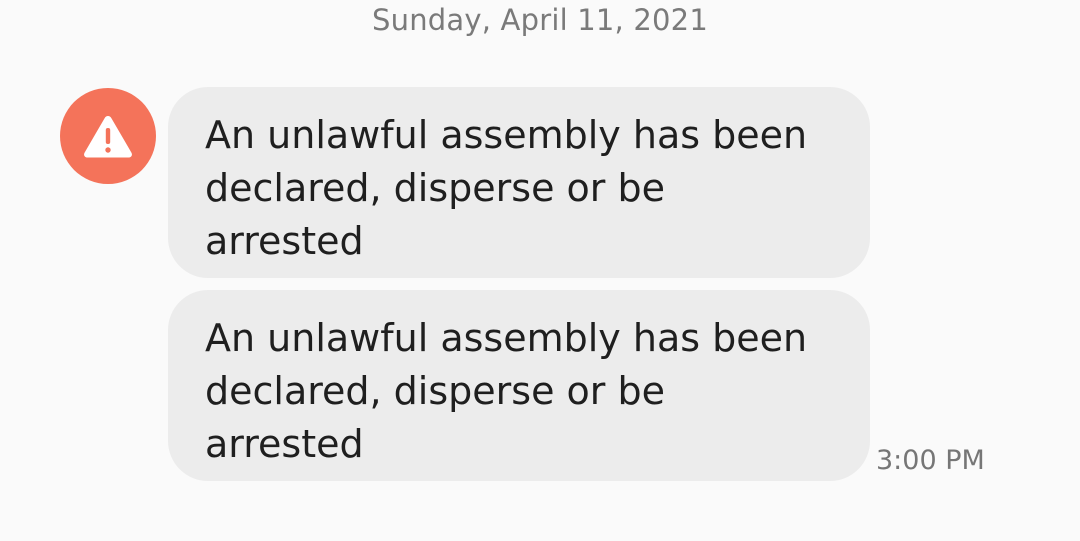 Image resolution: width=1080 pixels, height=541 pixels. I want to click on message-timestamp: 3:00 PM, so click(930, 460).